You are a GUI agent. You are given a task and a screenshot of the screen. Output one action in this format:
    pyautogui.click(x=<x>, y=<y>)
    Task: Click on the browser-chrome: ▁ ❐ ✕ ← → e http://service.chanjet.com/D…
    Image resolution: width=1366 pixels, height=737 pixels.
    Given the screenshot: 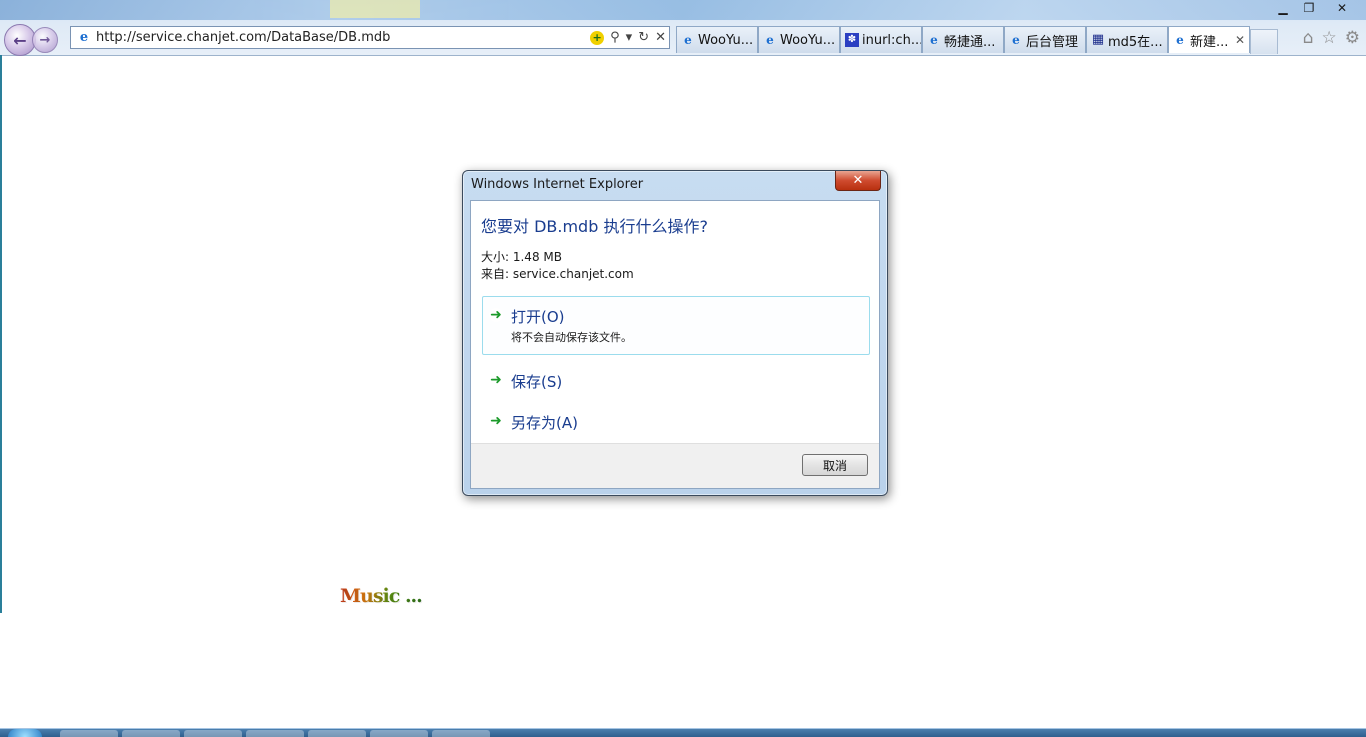 What is the action you would take?
    pyautogui.click(x=683, y=28)
    